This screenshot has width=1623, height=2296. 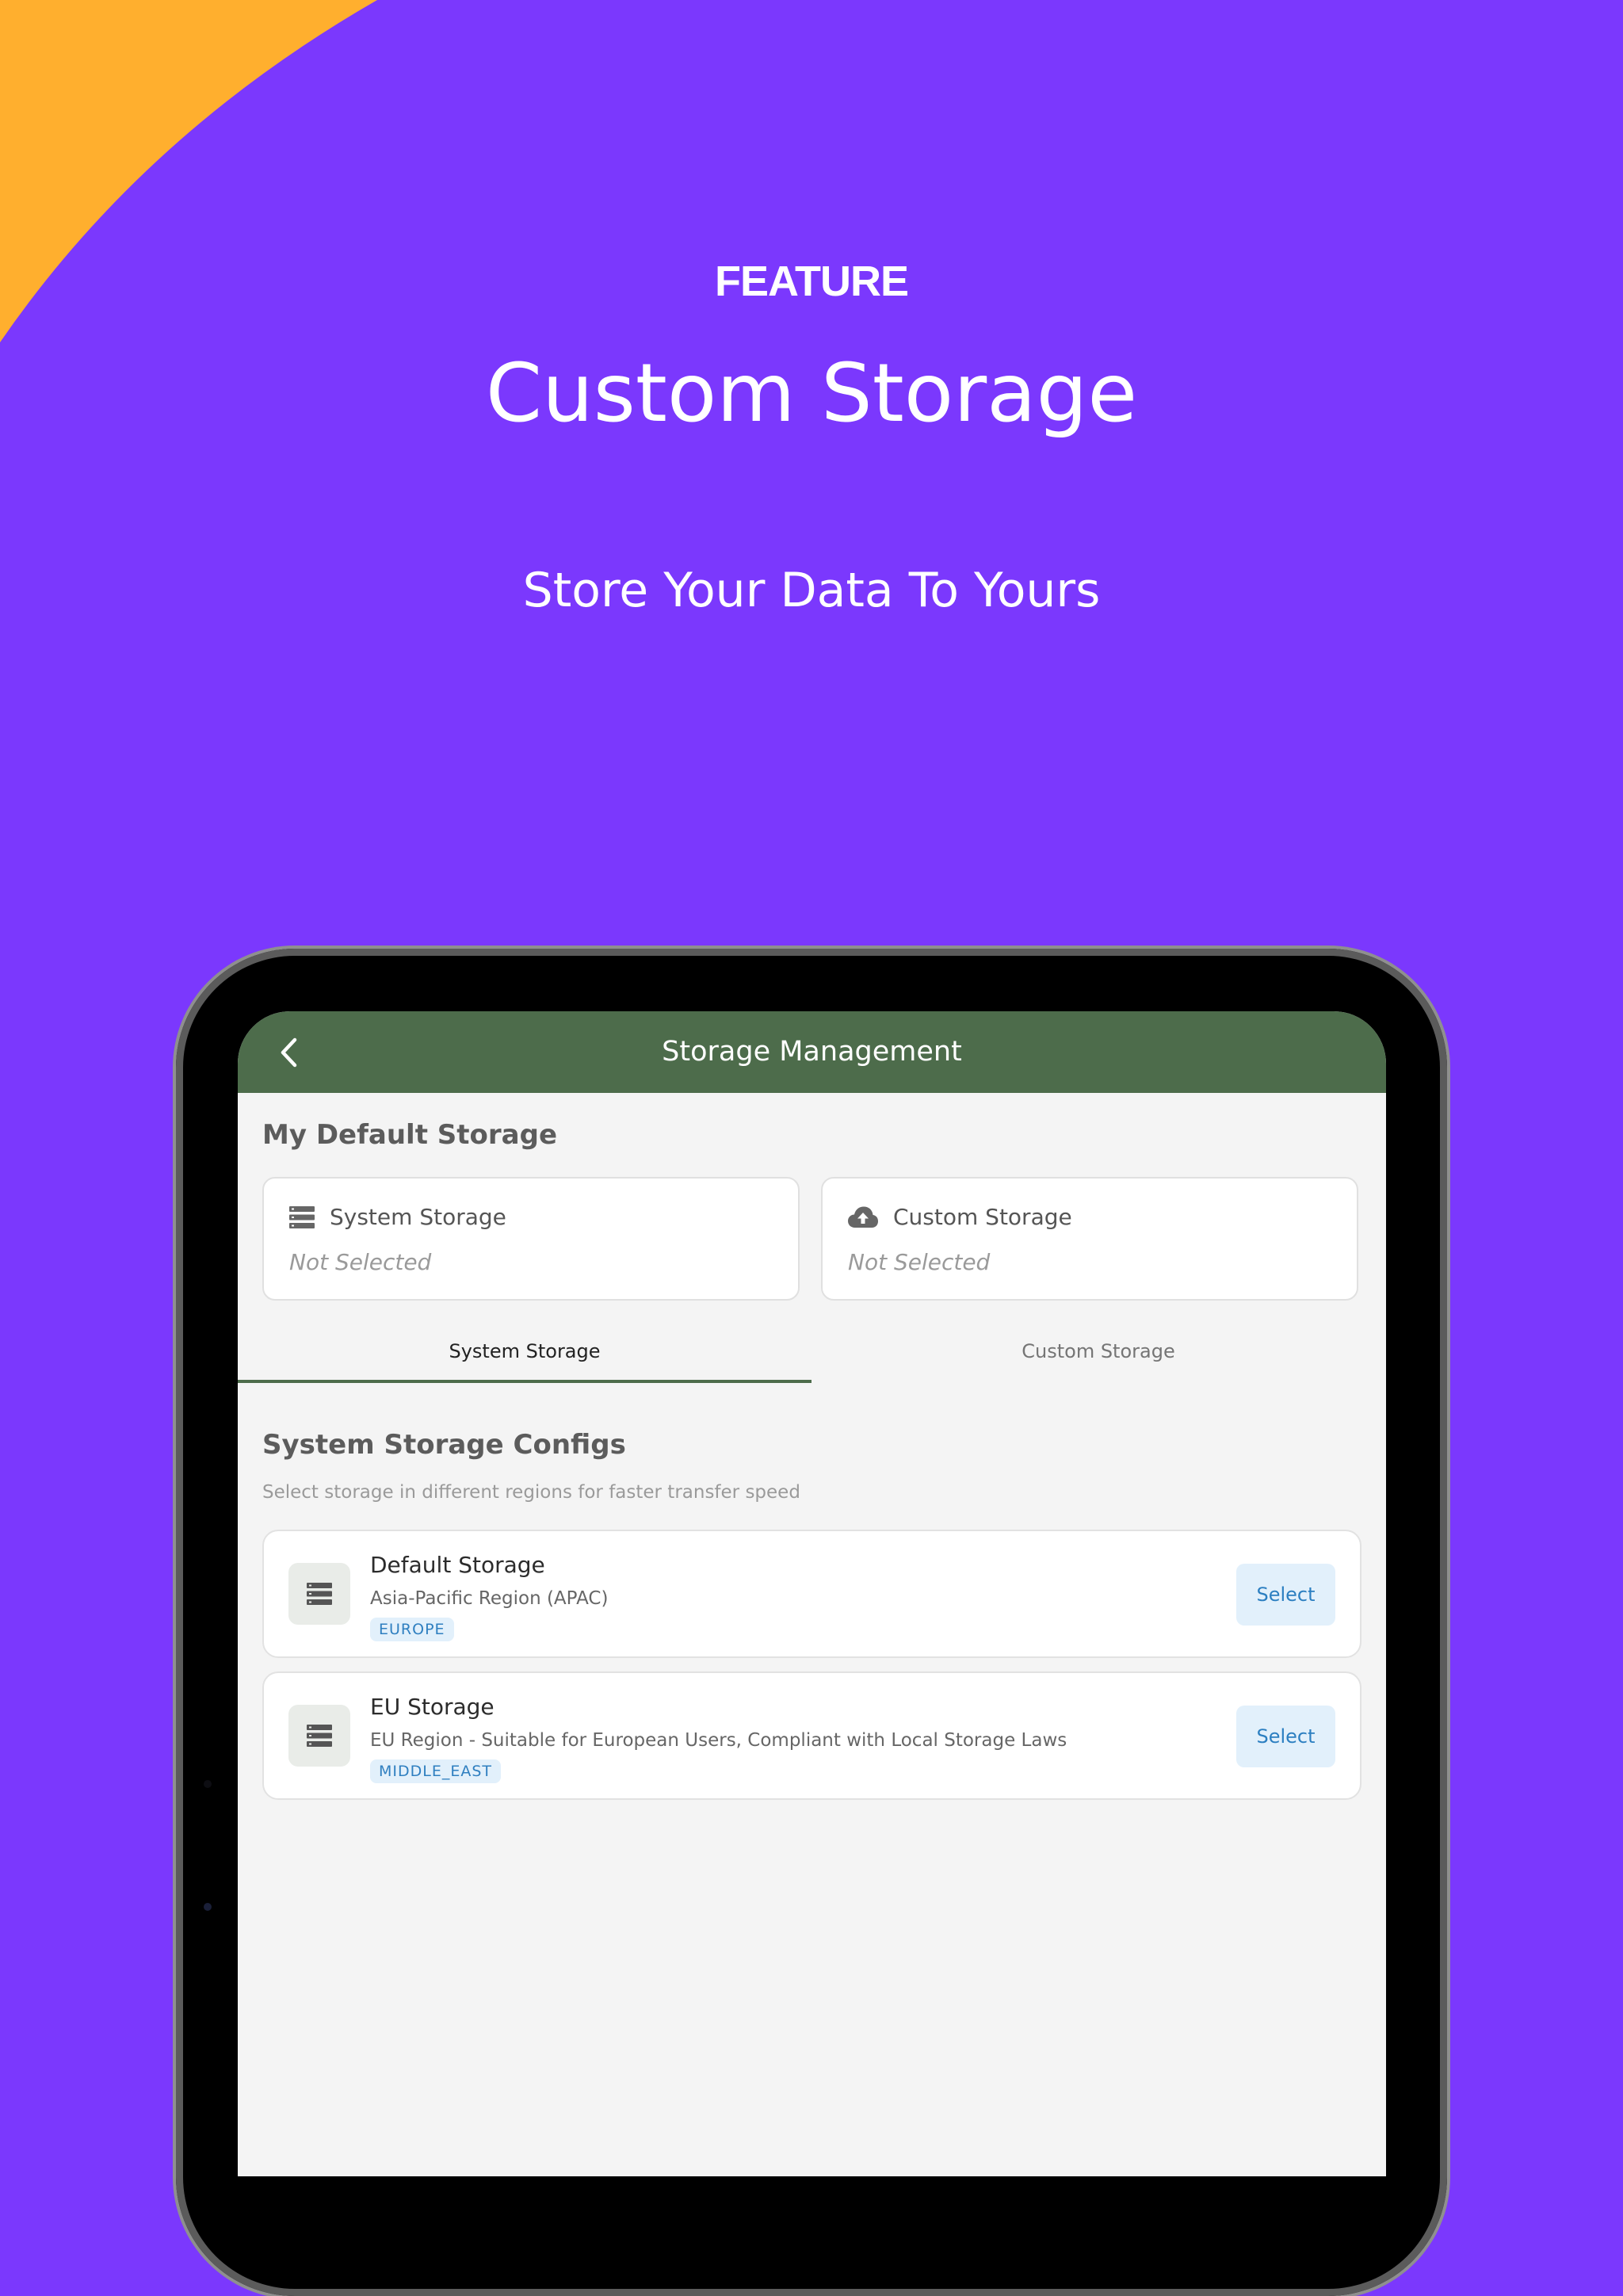 What do you see at coordinates (410, 1135) in the screenshot?
I see `default-storage-title: My Default Storage` at bounding box center [410, 1135].